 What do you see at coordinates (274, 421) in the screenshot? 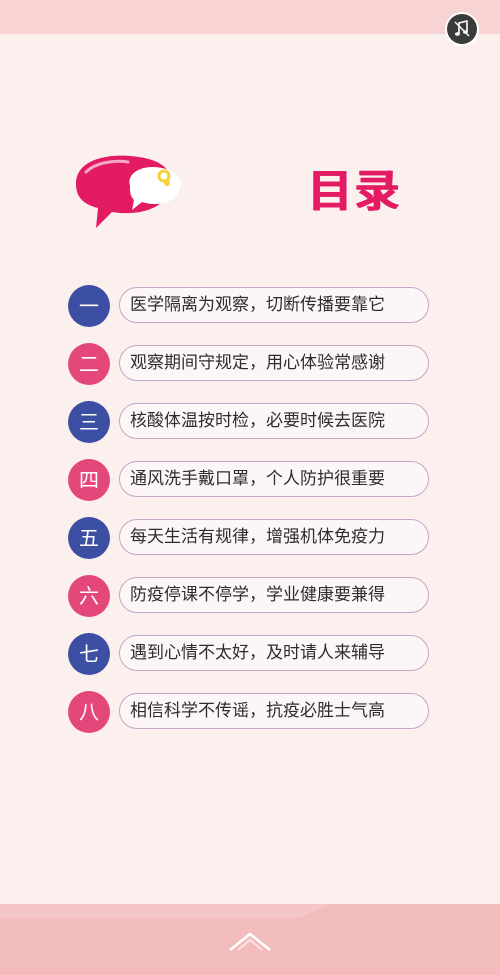
I see `toc-label: 核酸体温按时检，必要时候去医院` at bounding box center [274, 421].